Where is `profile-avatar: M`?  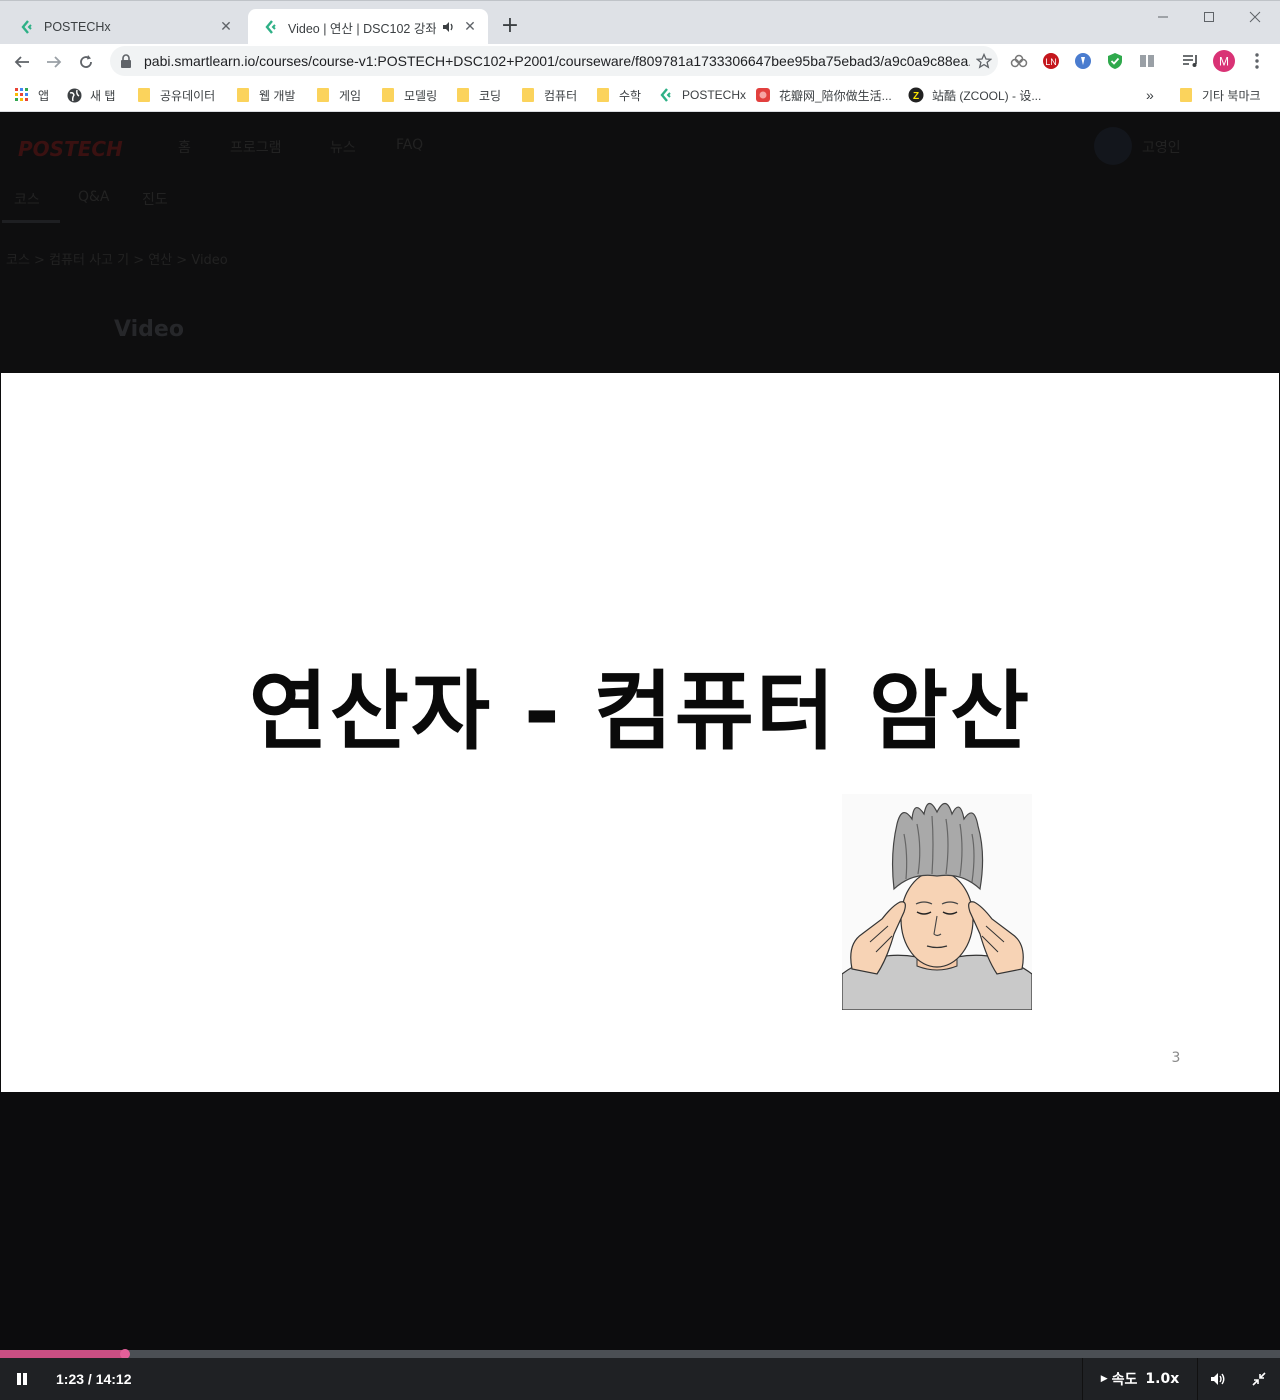
profile-avatar: M is located at coordinates (1224, 61).